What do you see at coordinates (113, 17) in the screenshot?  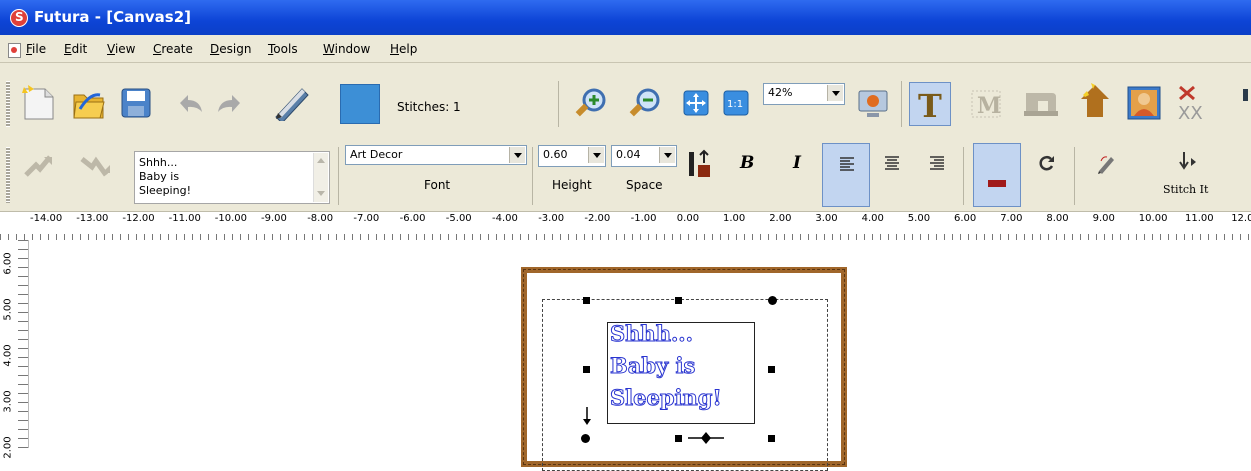 I see `window-title: Futura - [Canvas2]` at bounding box center [113, 17].